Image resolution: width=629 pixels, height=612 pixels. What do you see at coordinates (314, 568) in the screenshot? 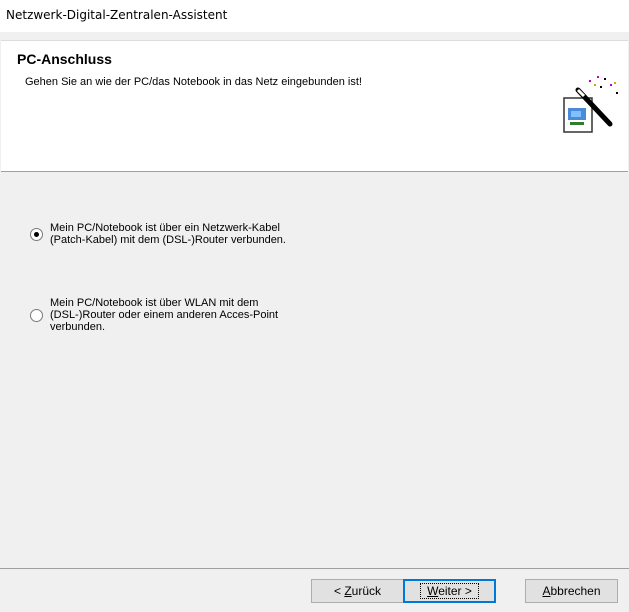
I see `footer-divider` at bounding box center [314, 568].